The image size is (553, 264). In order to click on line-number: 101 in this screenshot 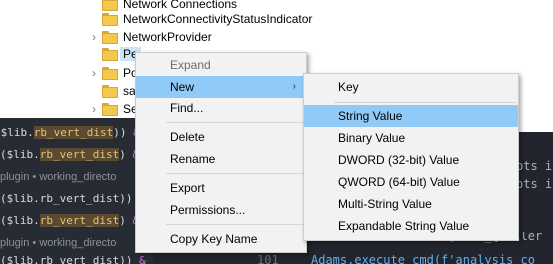, I will do `click(268, 258)`.